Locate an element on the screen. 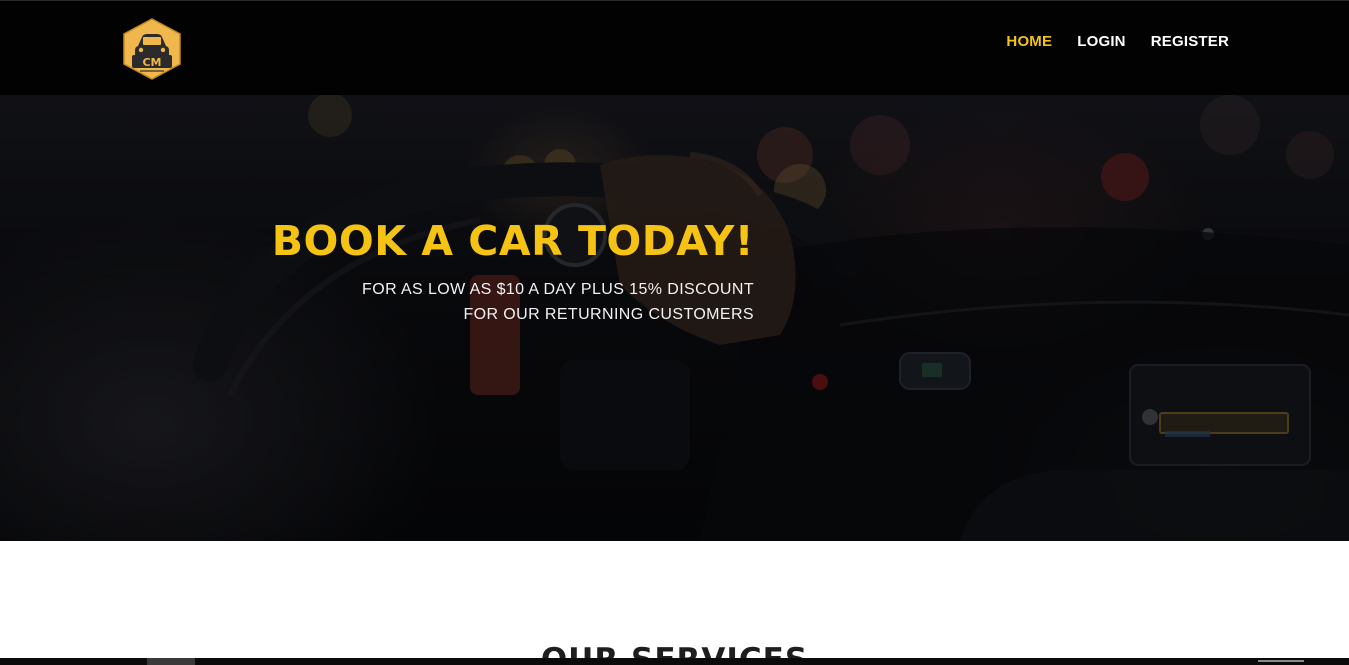  os-taskbar is located at coordinates (674, 661).